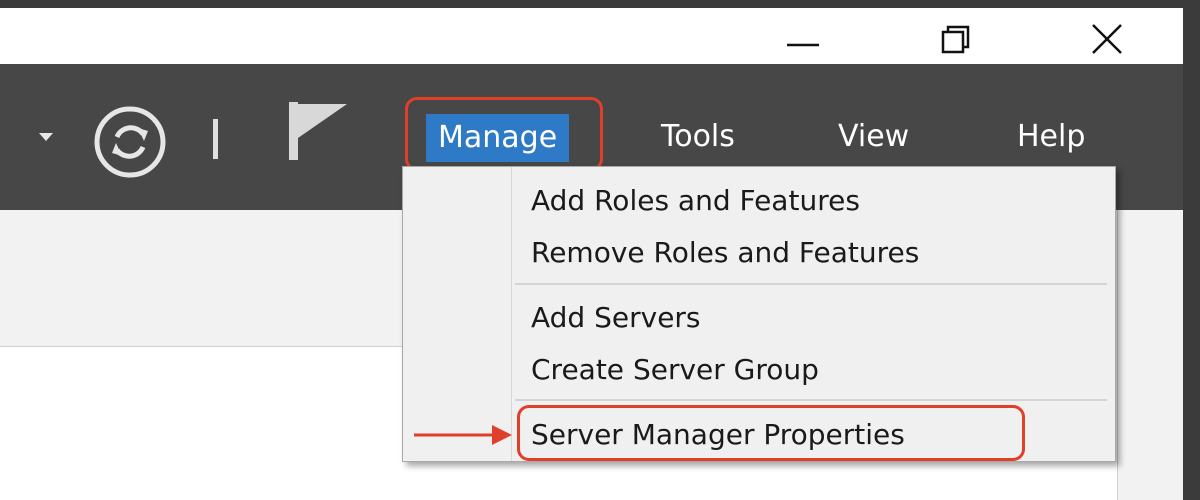 The image size is (1200, 500). What do you see at coordinates (725, 253) in the screenshot?
I see `menu-item-remove-roles-features: Remove Roles and Features` at bounding box center [725, 253].